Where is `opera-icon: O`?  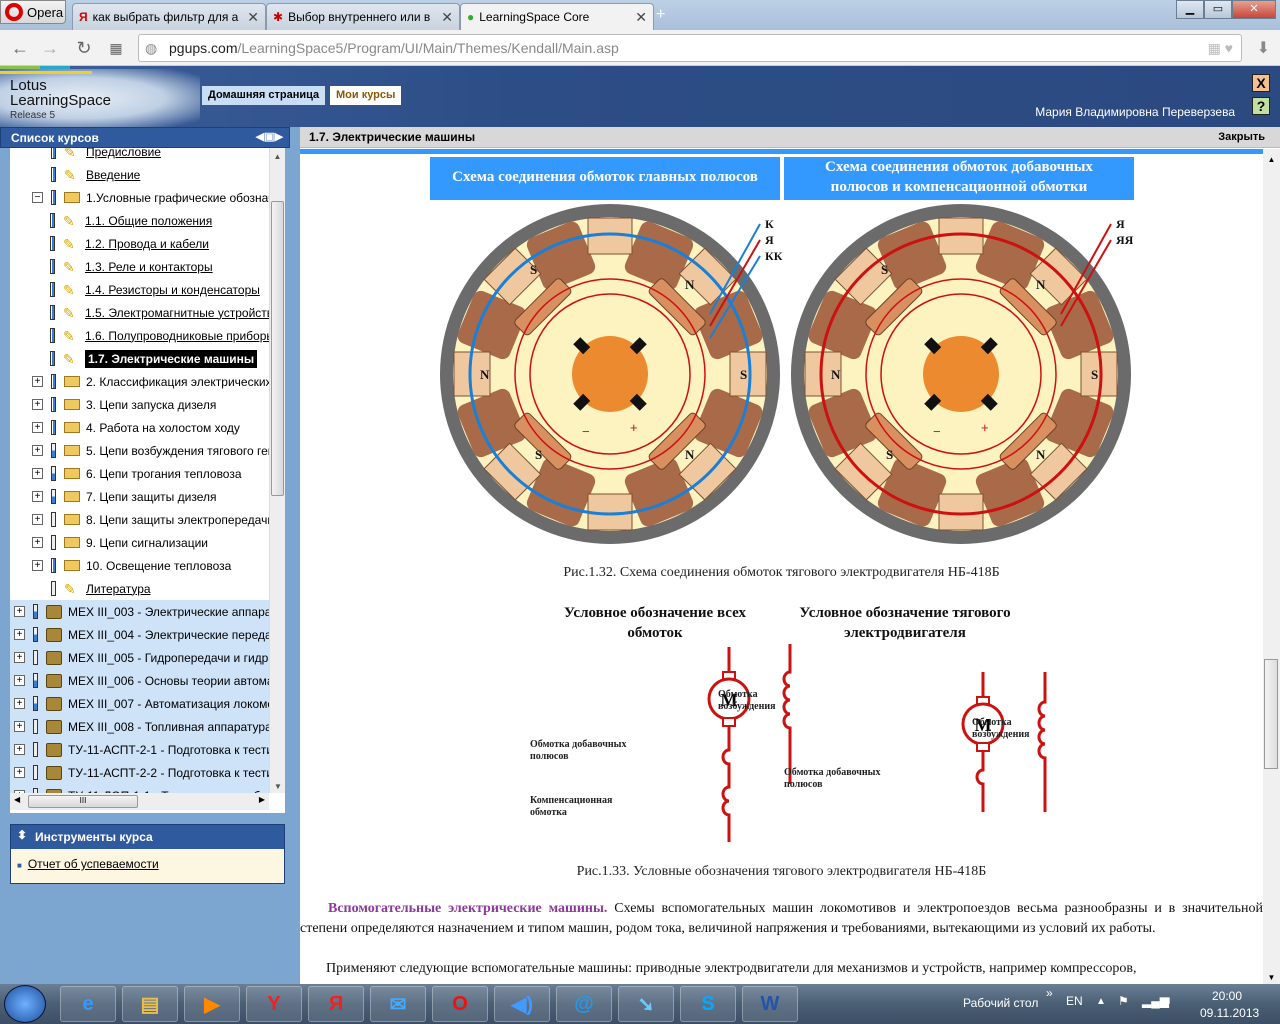
opera-icon: O is located at coordinates (460, 1004).